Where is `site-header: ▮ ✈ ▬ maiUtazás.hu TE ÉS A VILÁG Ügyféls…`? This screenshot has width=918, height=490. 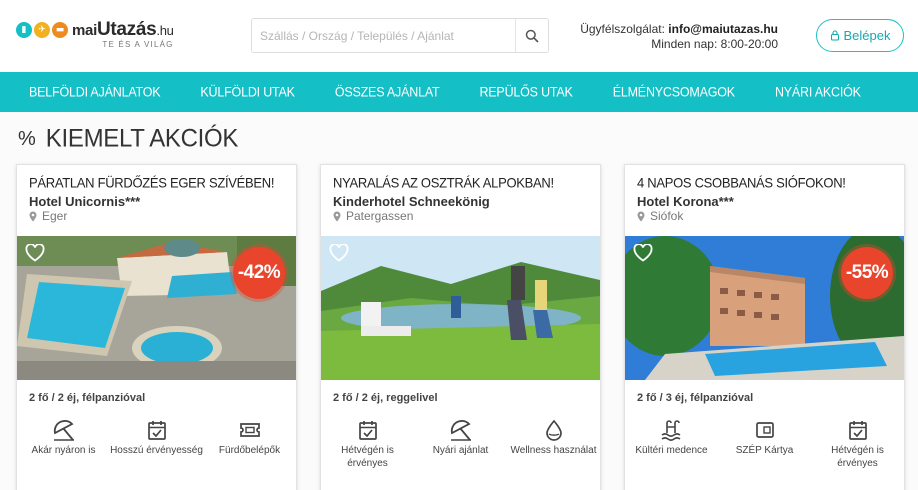 site-header: ▮ ✈ ▬ maiUtazás.hu TE ÉS A VILÁG Ügyféls… is located at coordinates (459, 36).